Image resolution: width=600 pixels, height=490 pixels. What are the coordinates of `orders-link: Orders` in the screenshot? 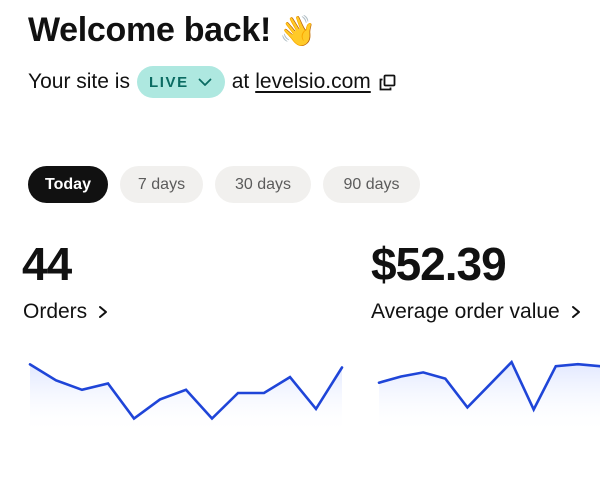 It's located at (66, 312).